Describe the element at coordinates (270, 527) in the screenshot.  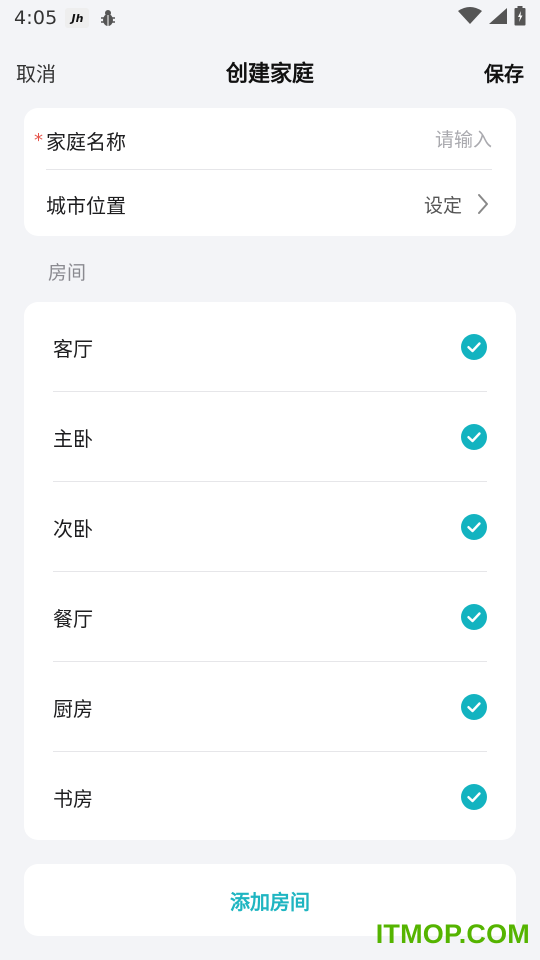
I see `room-item: 次卧` at that location.